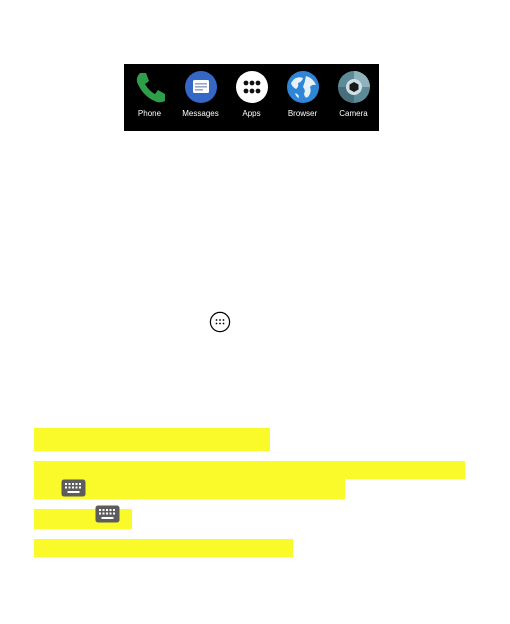 The width and height of the screenshot is (510, 624). Describe the element at coordinates (354, 87) in the screenshot. I see `camera-icon` at that location.